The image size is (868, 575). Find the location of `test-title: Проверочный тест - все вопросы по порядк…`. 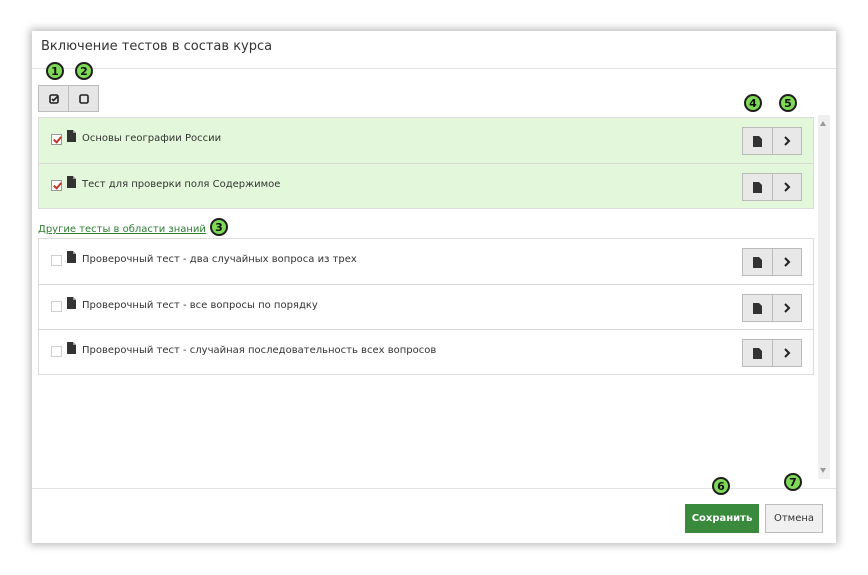

test-title: Проверочный тест - все вопросы по порядк… is located at coordinates (200, 305).